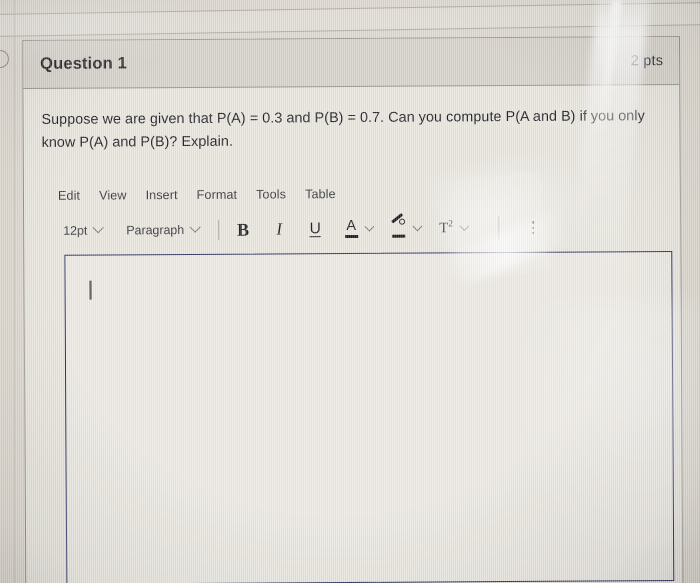 The width and height of the screenshot is (700, 583). I want to click on bold-button: B, so click(243, 229).